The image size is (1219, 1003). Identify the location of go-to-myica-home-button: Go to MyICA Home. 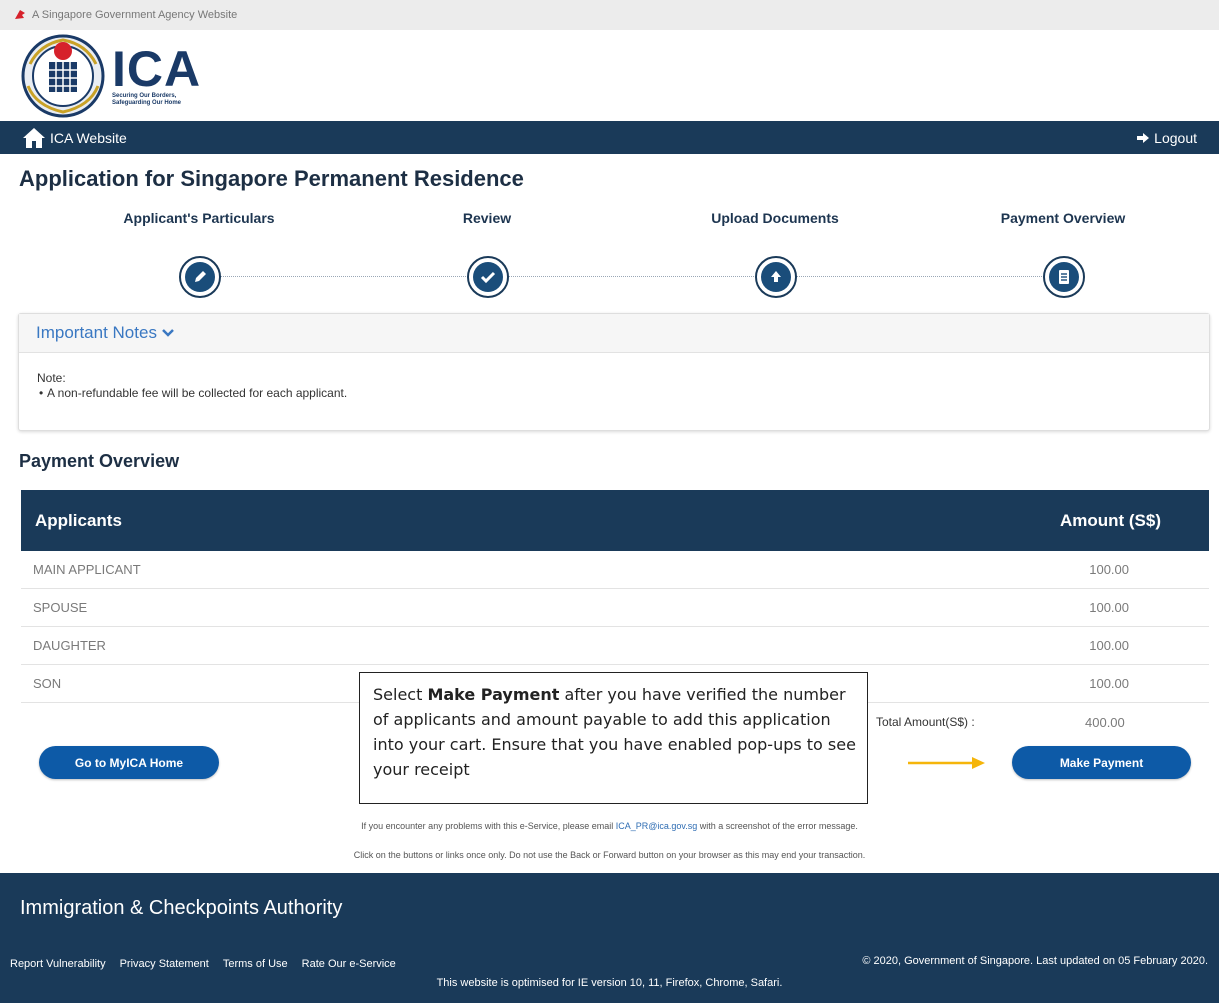
(129, 762).